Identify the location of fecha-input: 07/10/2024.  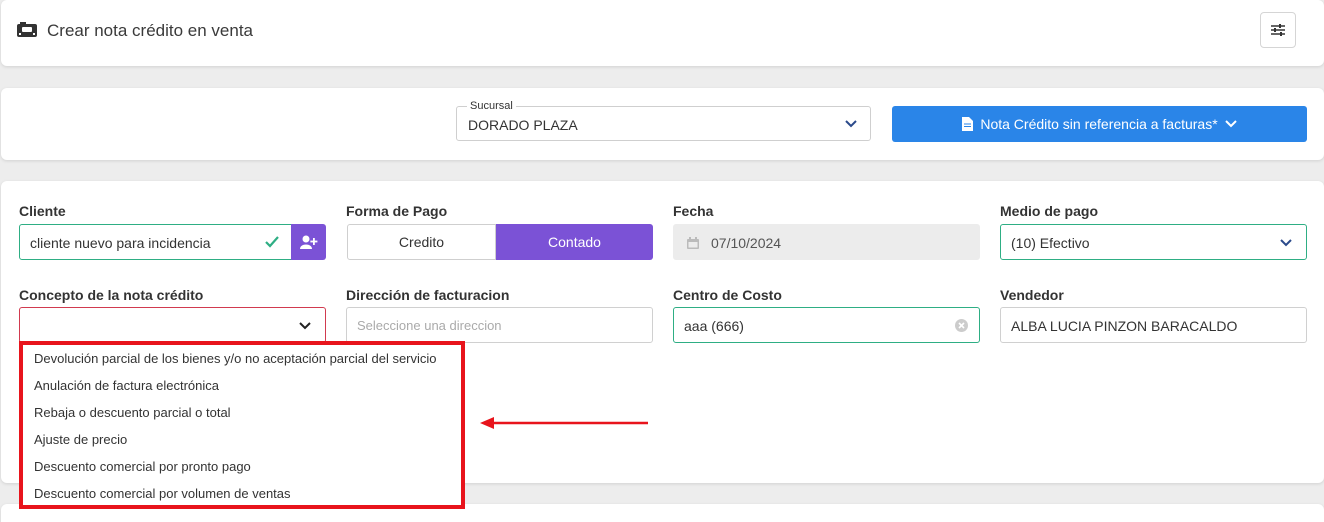
(826, 242).